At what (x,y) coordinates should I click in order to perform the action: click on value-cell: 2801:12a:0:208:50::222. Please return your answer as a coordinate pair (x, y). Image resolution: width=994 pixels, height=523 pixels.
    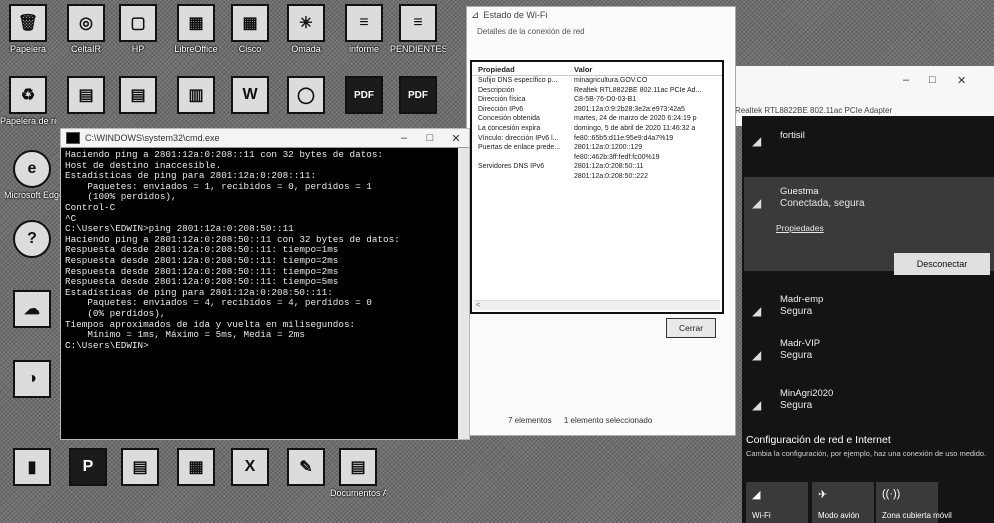
    Looking at the image, I should click on (611, 176).